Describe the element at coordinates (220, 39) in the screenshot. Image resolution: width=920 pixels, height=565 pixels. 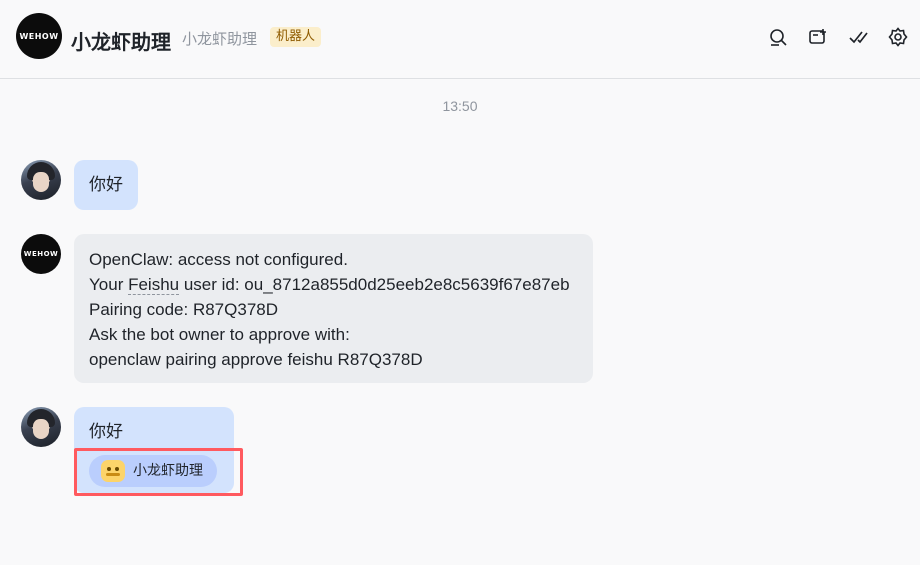
I see `chat-subtitle: 小龙虾助理` at that location.